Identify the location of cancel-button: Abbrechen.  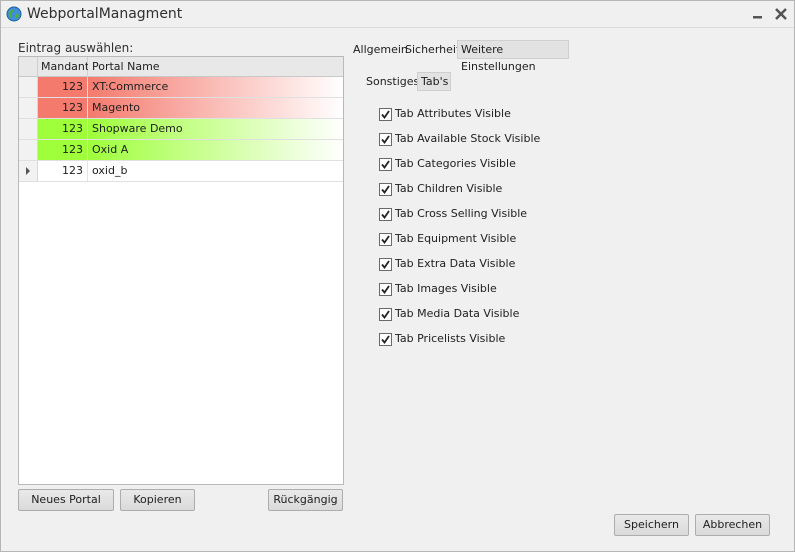
(732, 525).